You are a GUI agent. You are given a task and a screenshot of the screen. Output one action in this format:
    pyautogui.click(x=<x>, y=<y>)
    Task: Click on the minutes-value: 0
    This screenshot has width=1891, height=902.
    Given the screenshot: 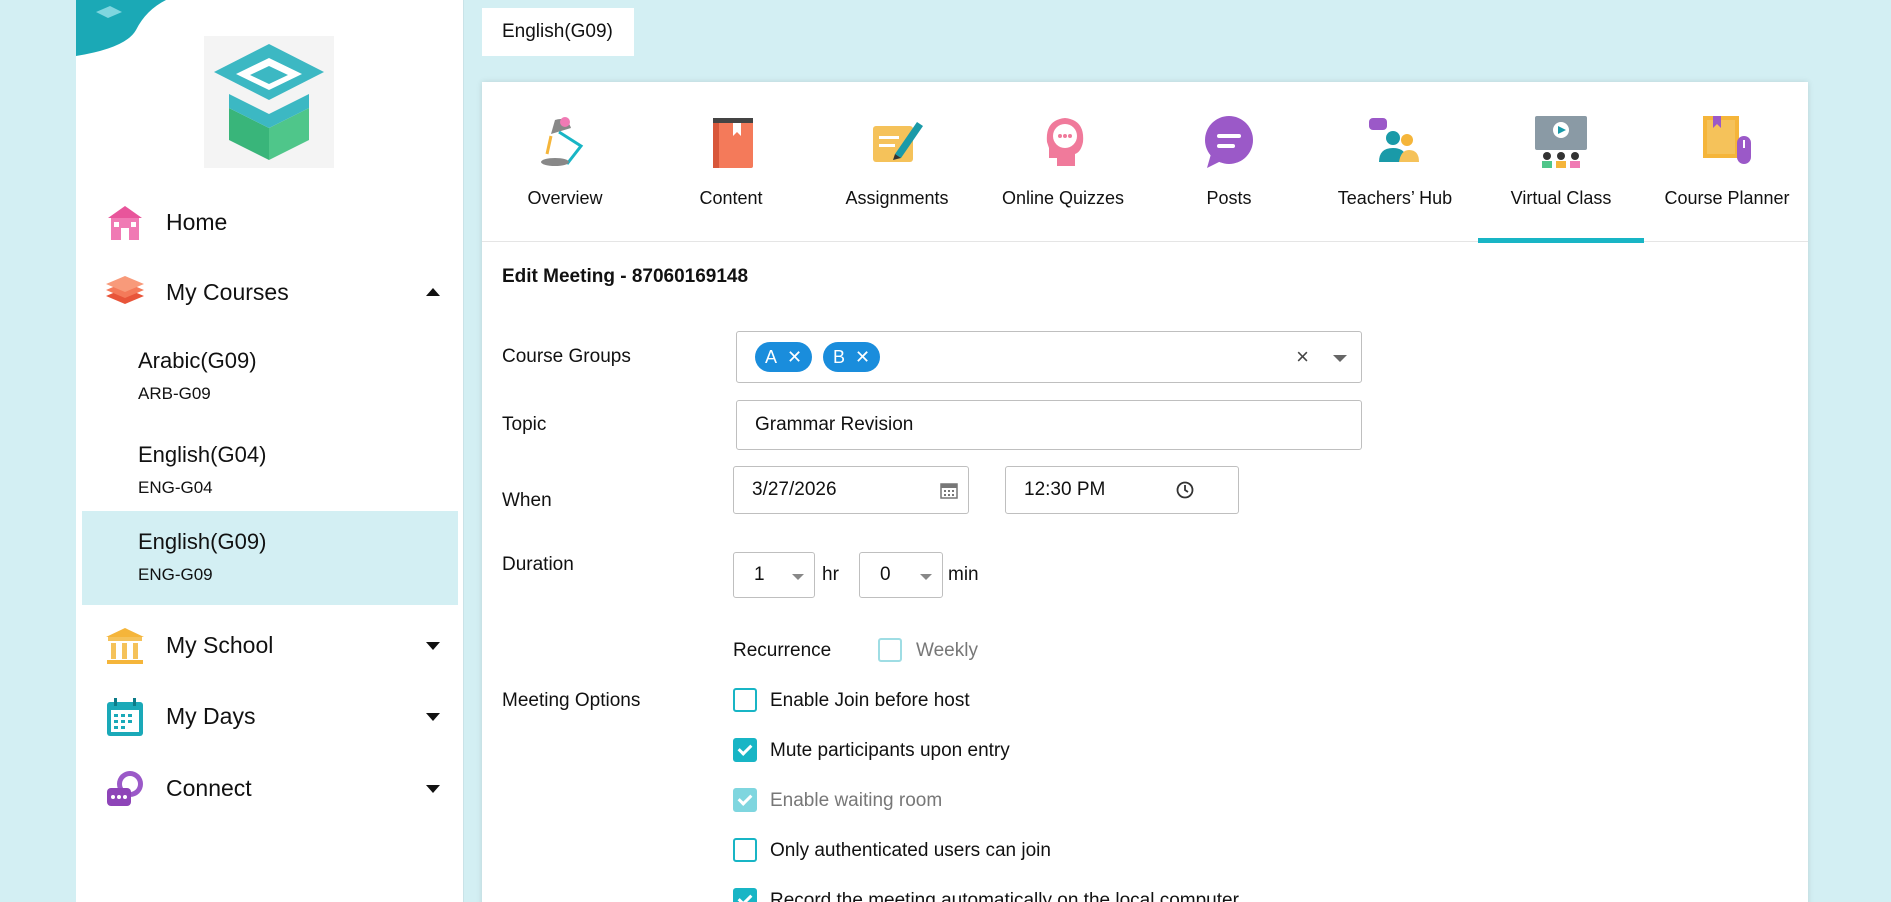 What is the action you would take?
    pyautogui.click(x=885, y=574)
    